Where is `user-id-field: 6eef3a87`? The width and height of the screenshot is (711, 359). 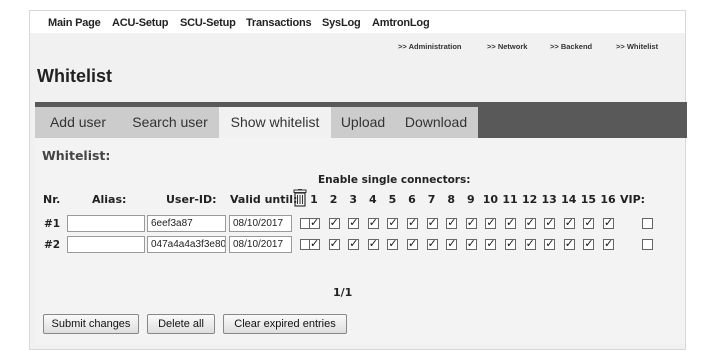
user-id-field: 6eef3a87 is located at coordinates (186, 223).